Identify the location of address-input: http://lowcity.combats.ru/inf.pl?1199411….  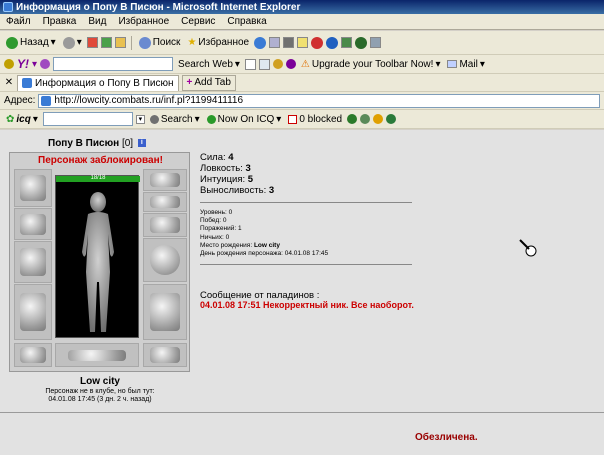
(319, 100).